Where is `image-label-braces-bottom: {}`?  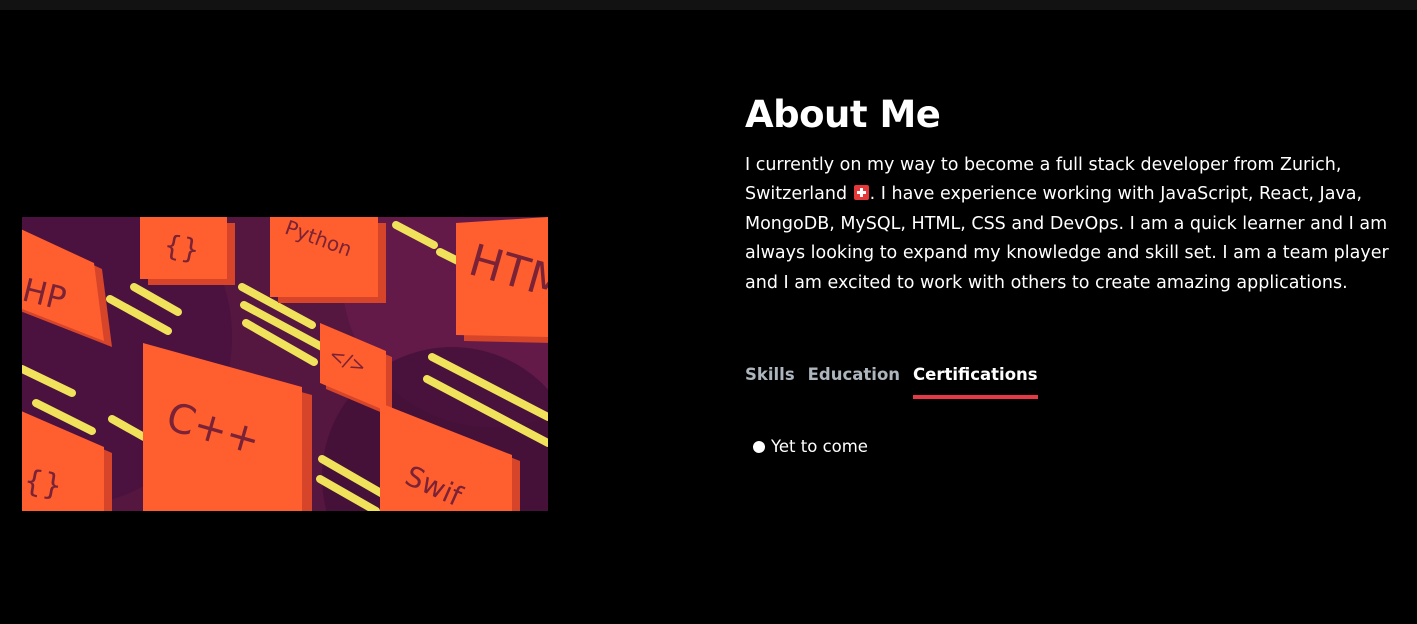
image-label-braces-bottom: {} is located at coordinates (43, 483).